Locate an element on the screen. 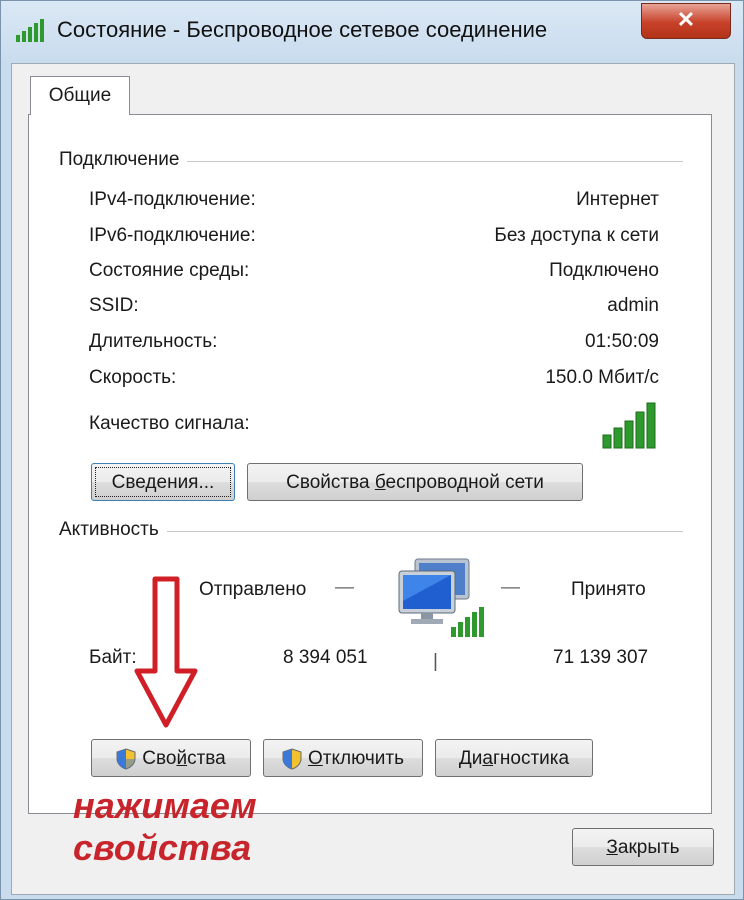 The height and width of the screenshot is (900, 744). ipv4-row: IPv4-подключение: Интернет is located at coordinates (374, 202).